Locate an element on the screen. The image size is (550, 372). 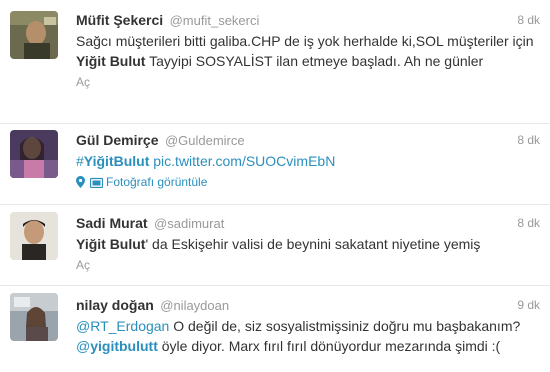
view-photo-link: Fotoğrafı görüntüle is located at coordinates (308, 182).